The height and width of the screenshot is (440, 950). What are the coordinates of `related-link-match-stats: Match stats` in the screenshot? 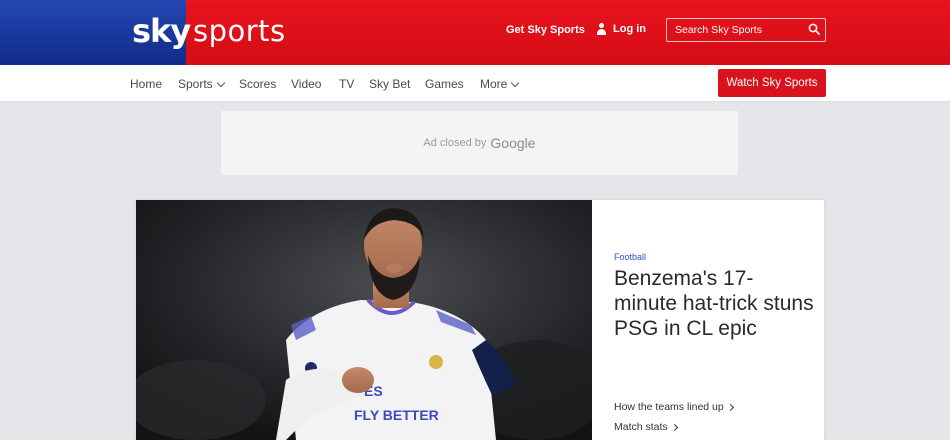 It's located at (646, 427).